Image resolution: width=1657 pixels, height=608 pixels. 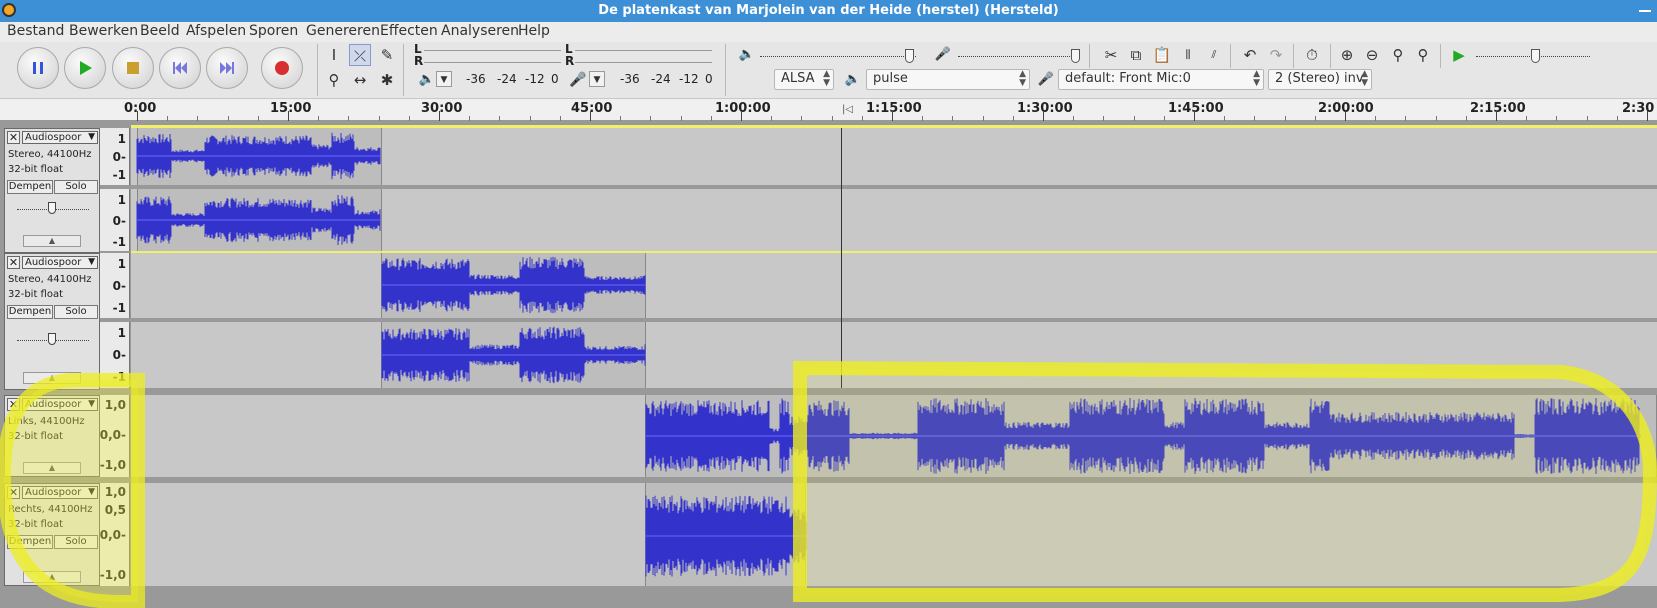 What do you see at coordinates (597, 79) in the screenshot?
I see `record-meter-menu-chevron-icon: ▼` at bounding box center [597, 79].